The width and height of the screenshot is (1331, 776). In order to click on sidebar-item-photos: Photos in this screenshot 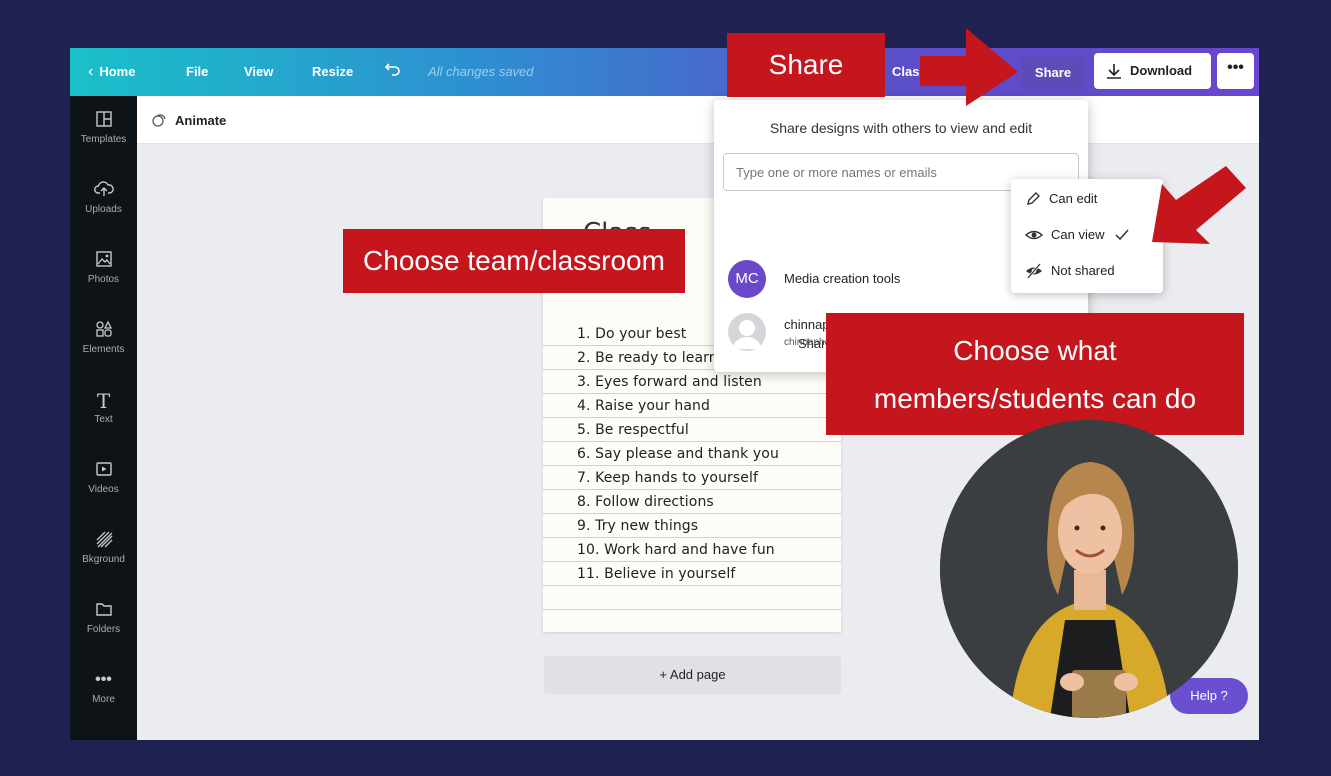, I will do `click(103, 267)`.